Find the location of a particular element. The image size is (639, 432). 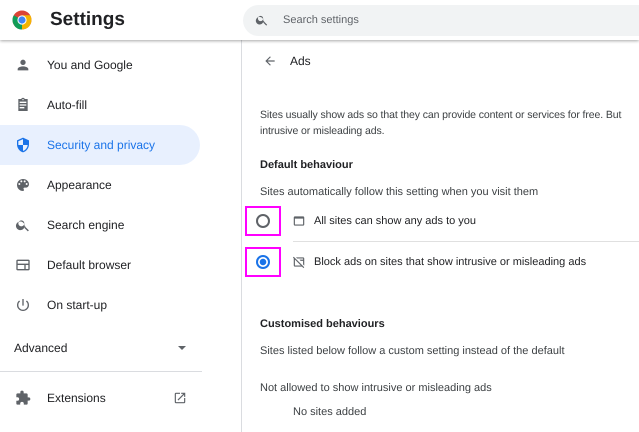

option-label: All sites can show any ads to you is located at coordinates (395, 221).